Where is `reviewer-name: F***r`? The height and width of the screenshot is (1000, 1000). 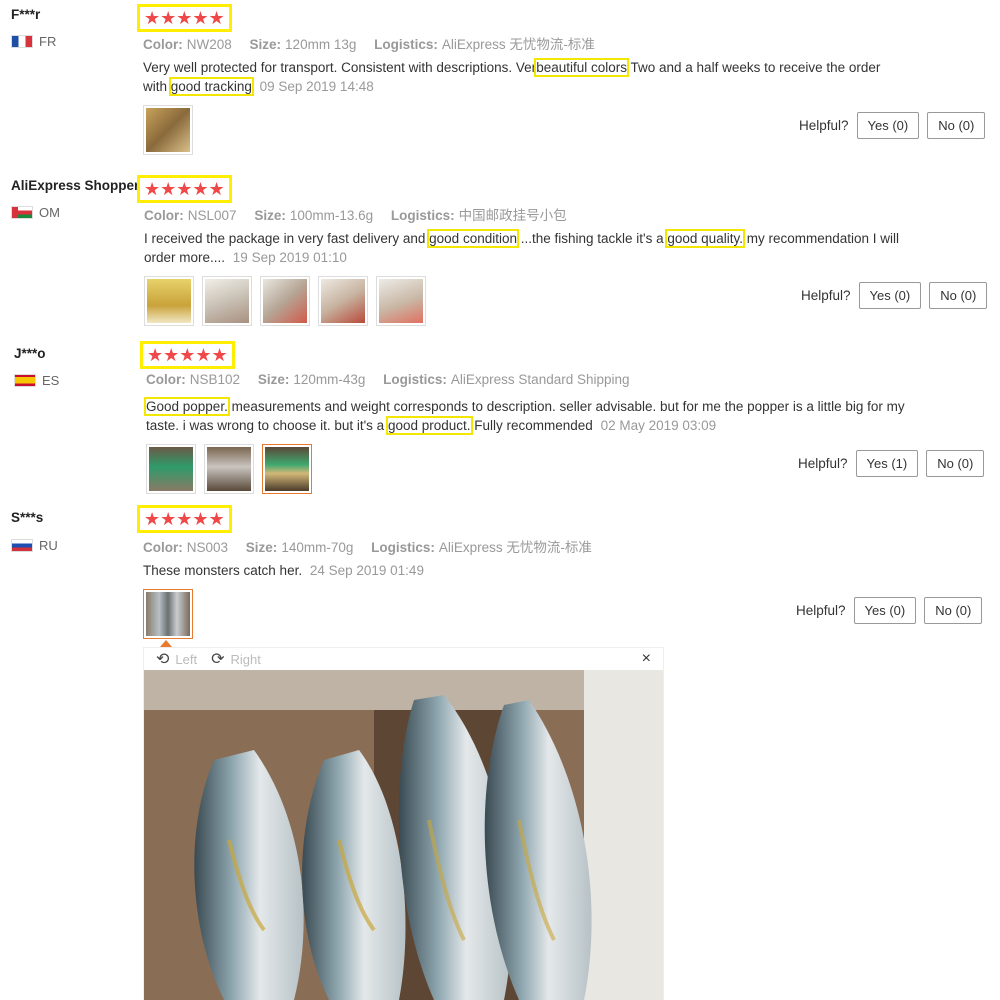
reviewer-name: F***r is located at coordinates (26, 14).